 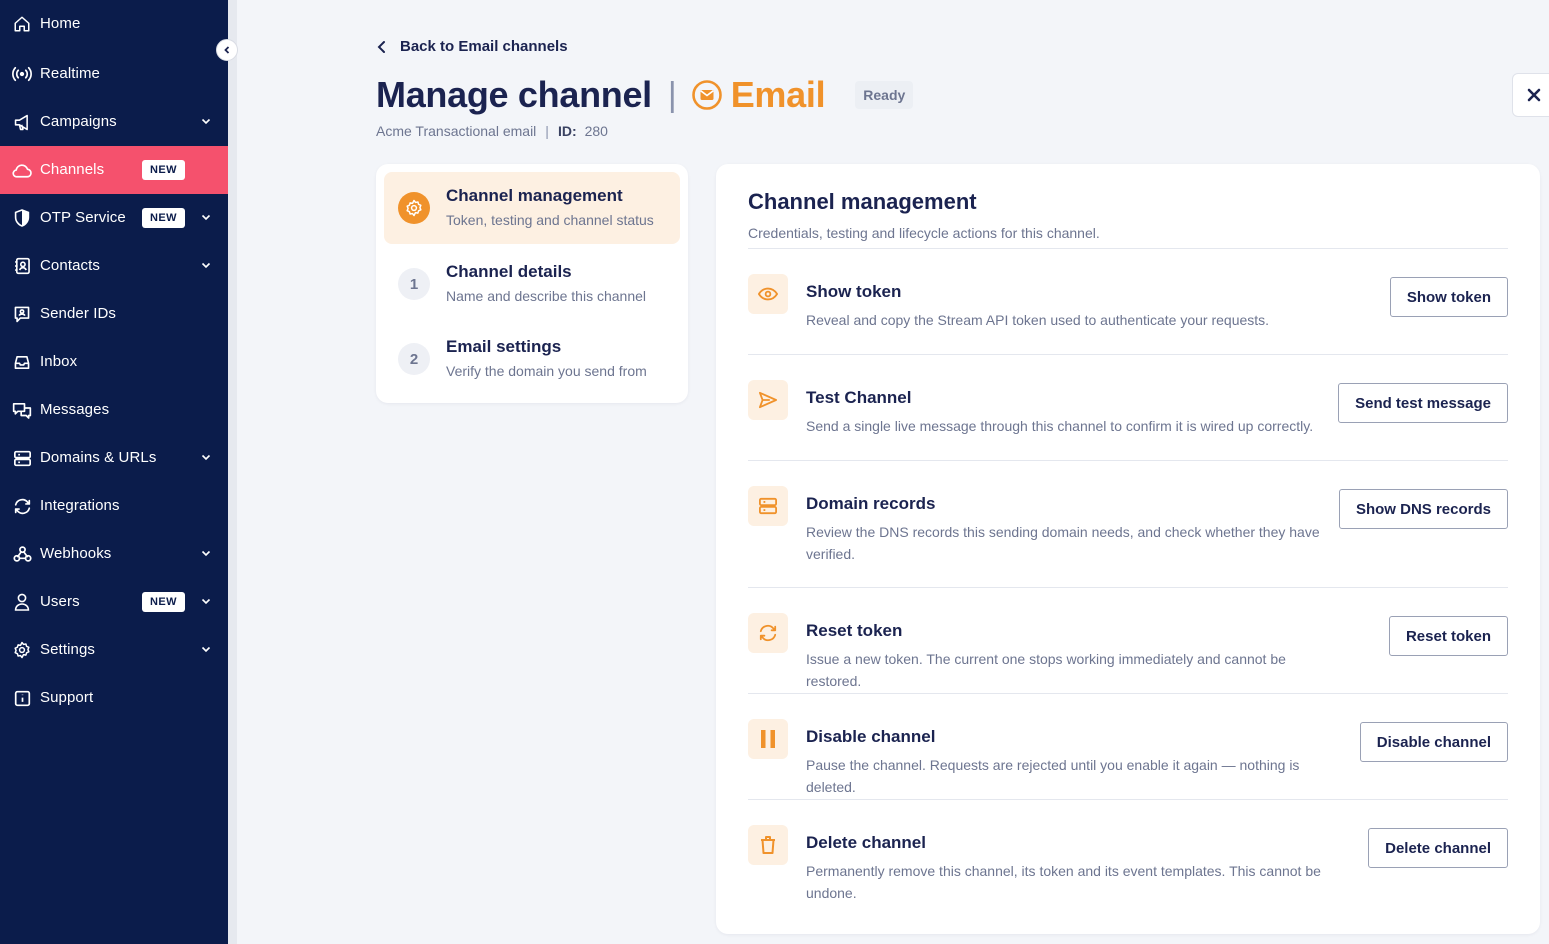 I want to click on channel-meta: Acme Transactional email | ID: 280, so click(x=492, y=131).